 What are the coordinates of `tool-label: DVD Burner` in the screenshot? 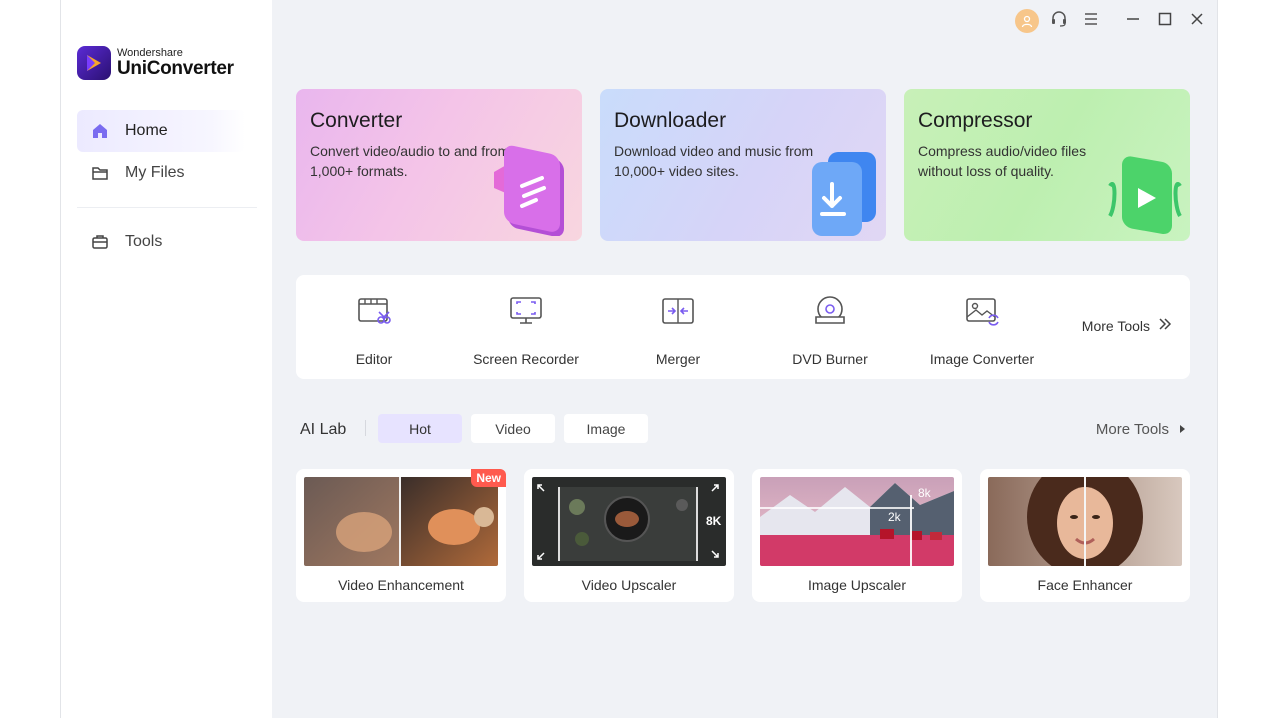 It's located at (830, 359).